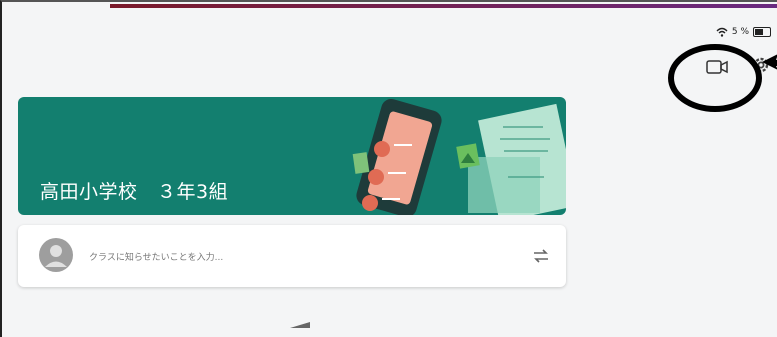 Image resolution: width=777 pixels, height=337 pixels. What do you see at coordinates (443, 6) in the screenshot?
I see `top-accent-bar` at bounding box center [443, 6].